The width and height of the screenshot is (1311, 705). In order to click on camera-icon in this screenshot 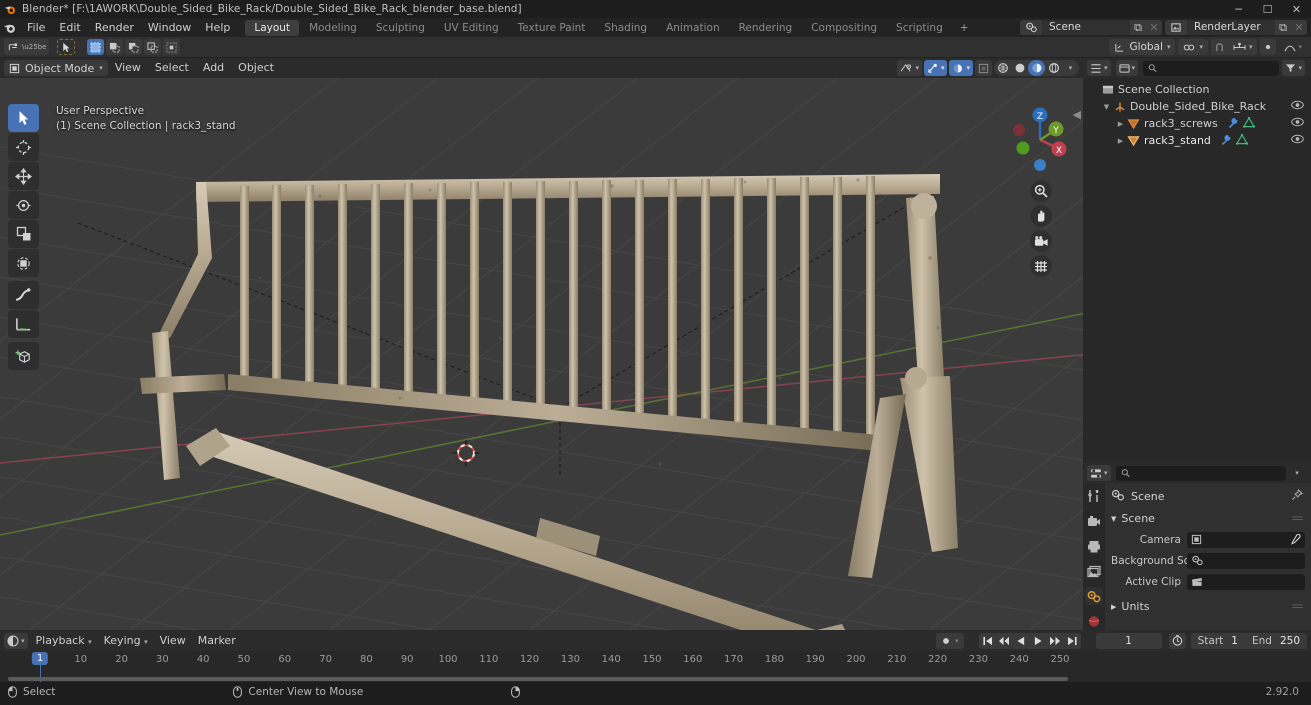, I will do `click(1041, 241)`.